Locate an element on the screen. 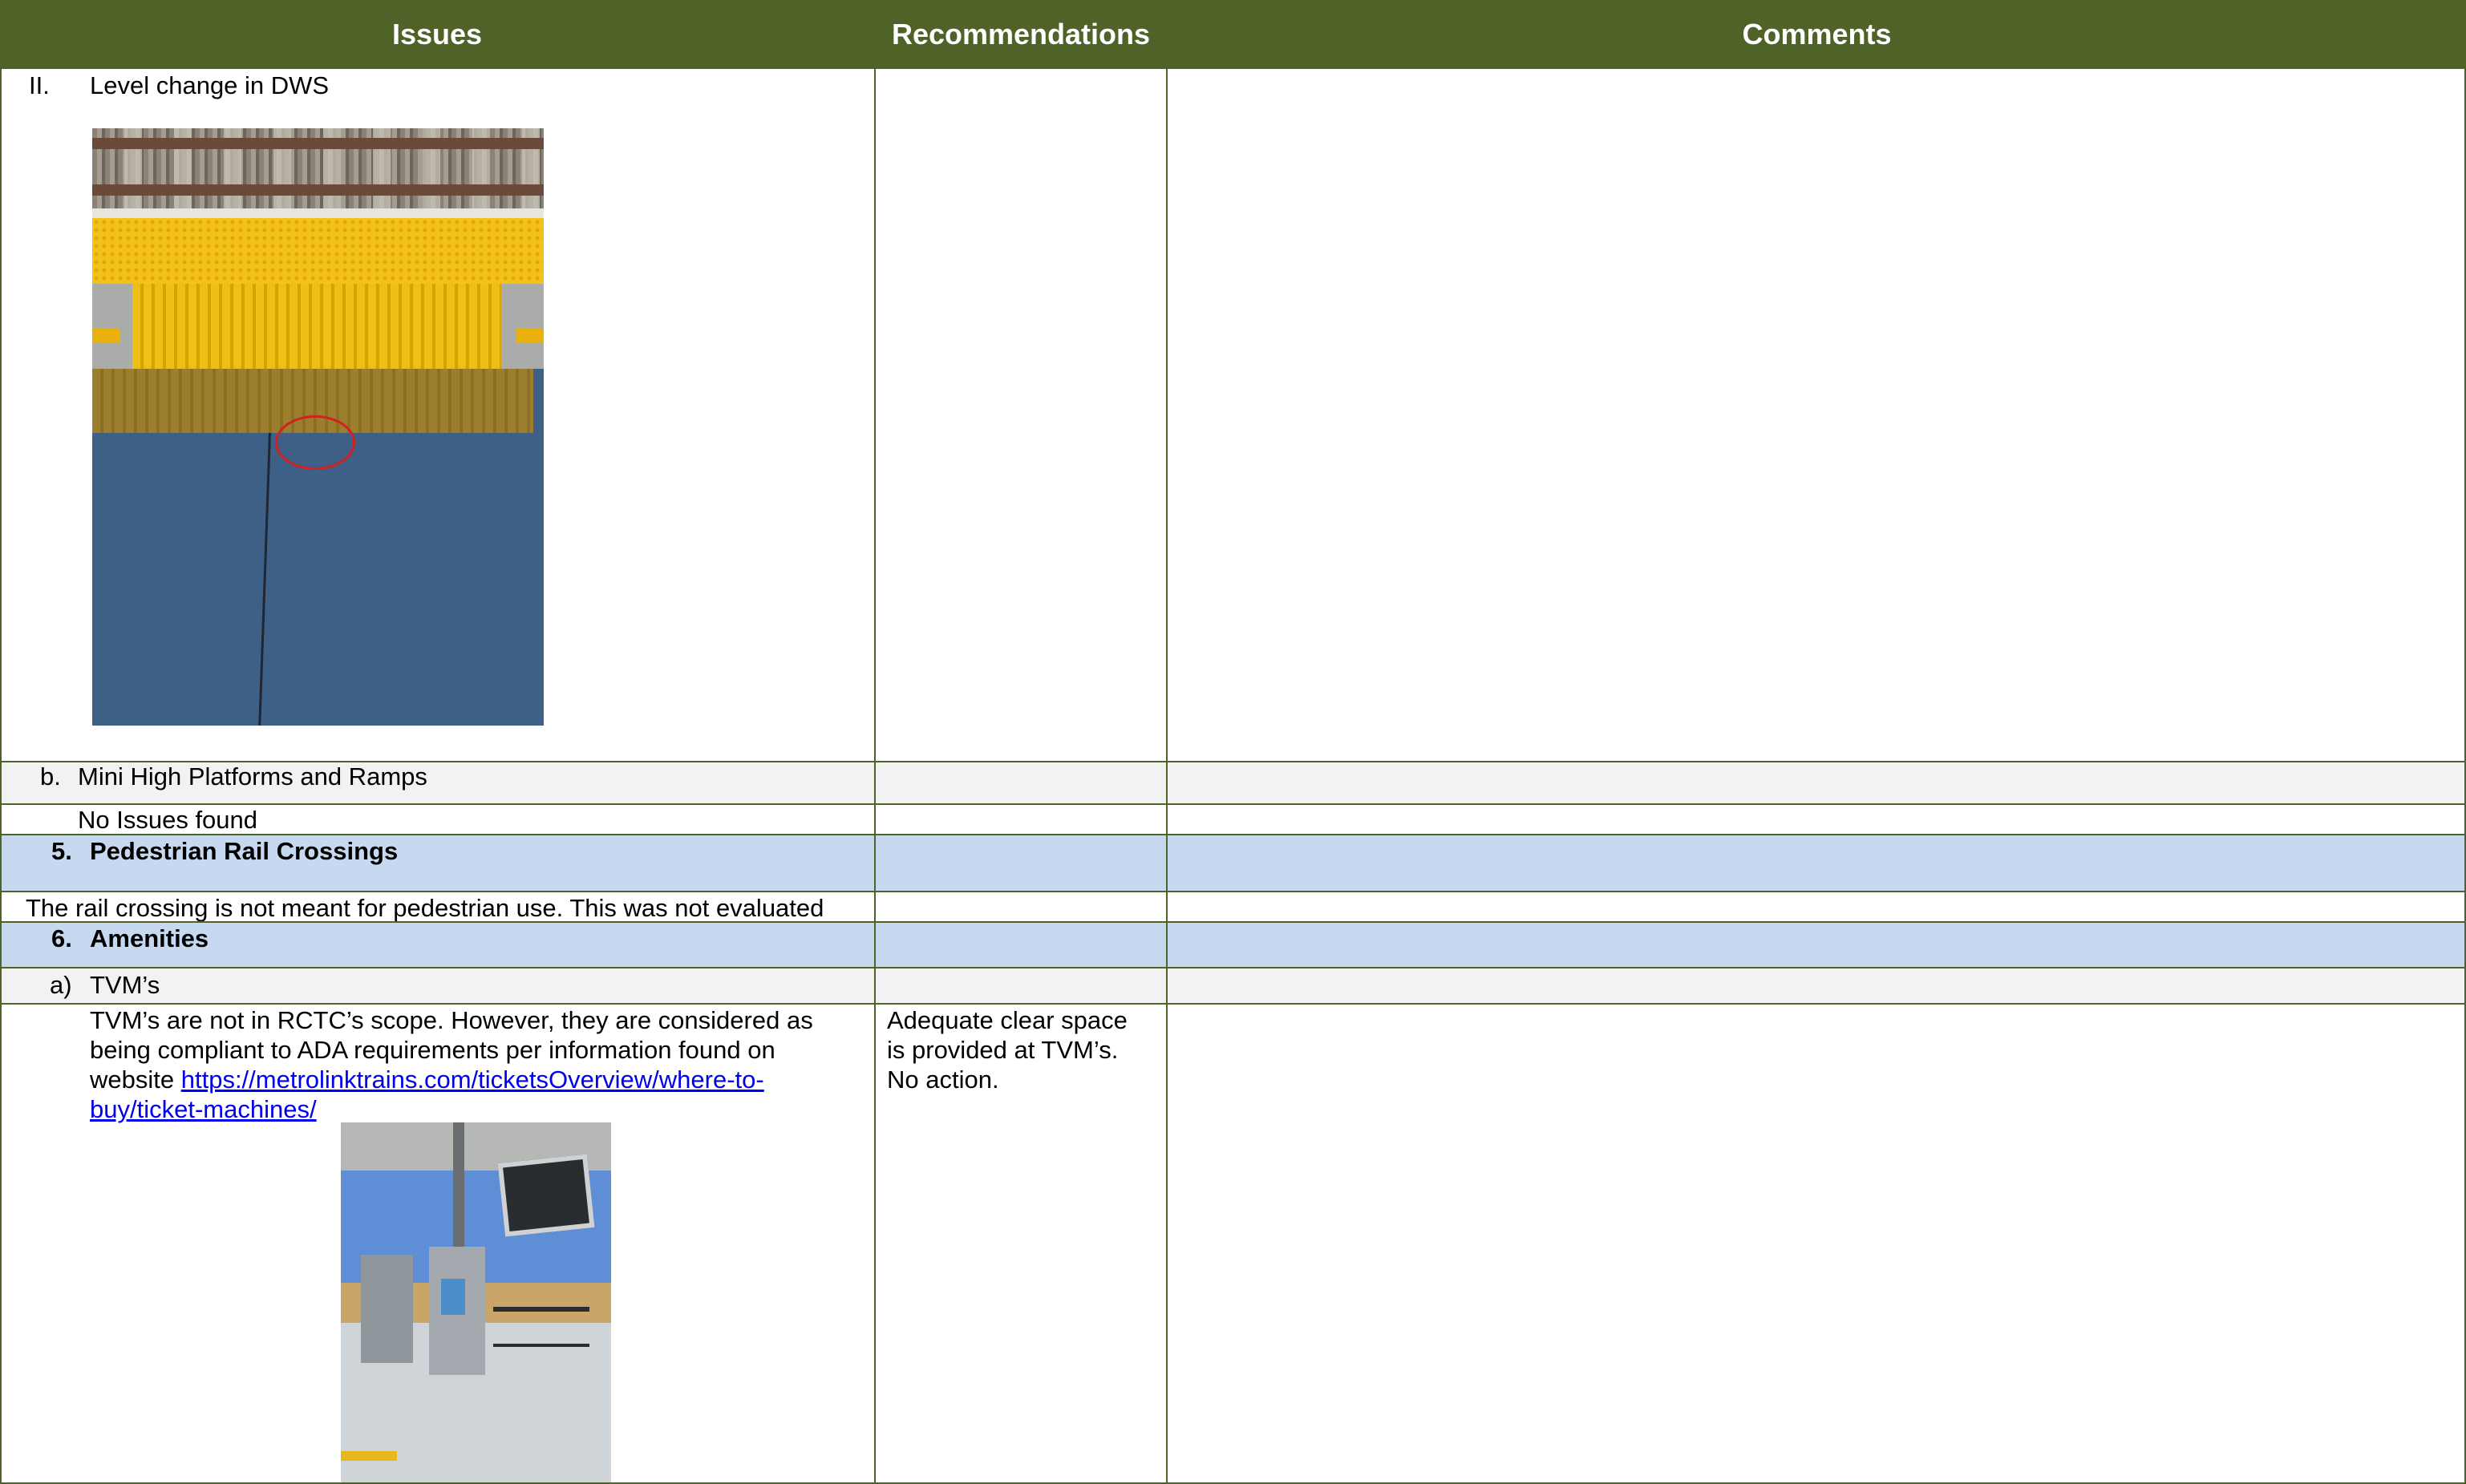 The image size is (2466, 1484). tvm-text-prefix: website is located at coordinates (136, 1079).